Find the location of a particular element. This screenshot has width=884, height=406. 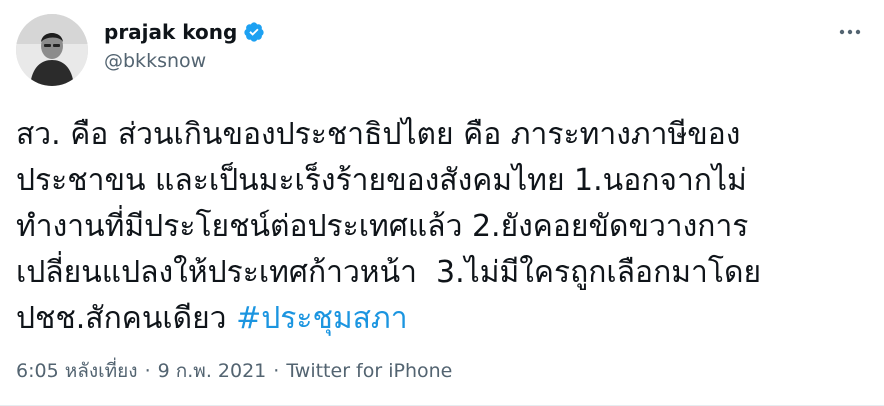

author-info: prajak kong @bkksnow is located at coordinates (184, 45).